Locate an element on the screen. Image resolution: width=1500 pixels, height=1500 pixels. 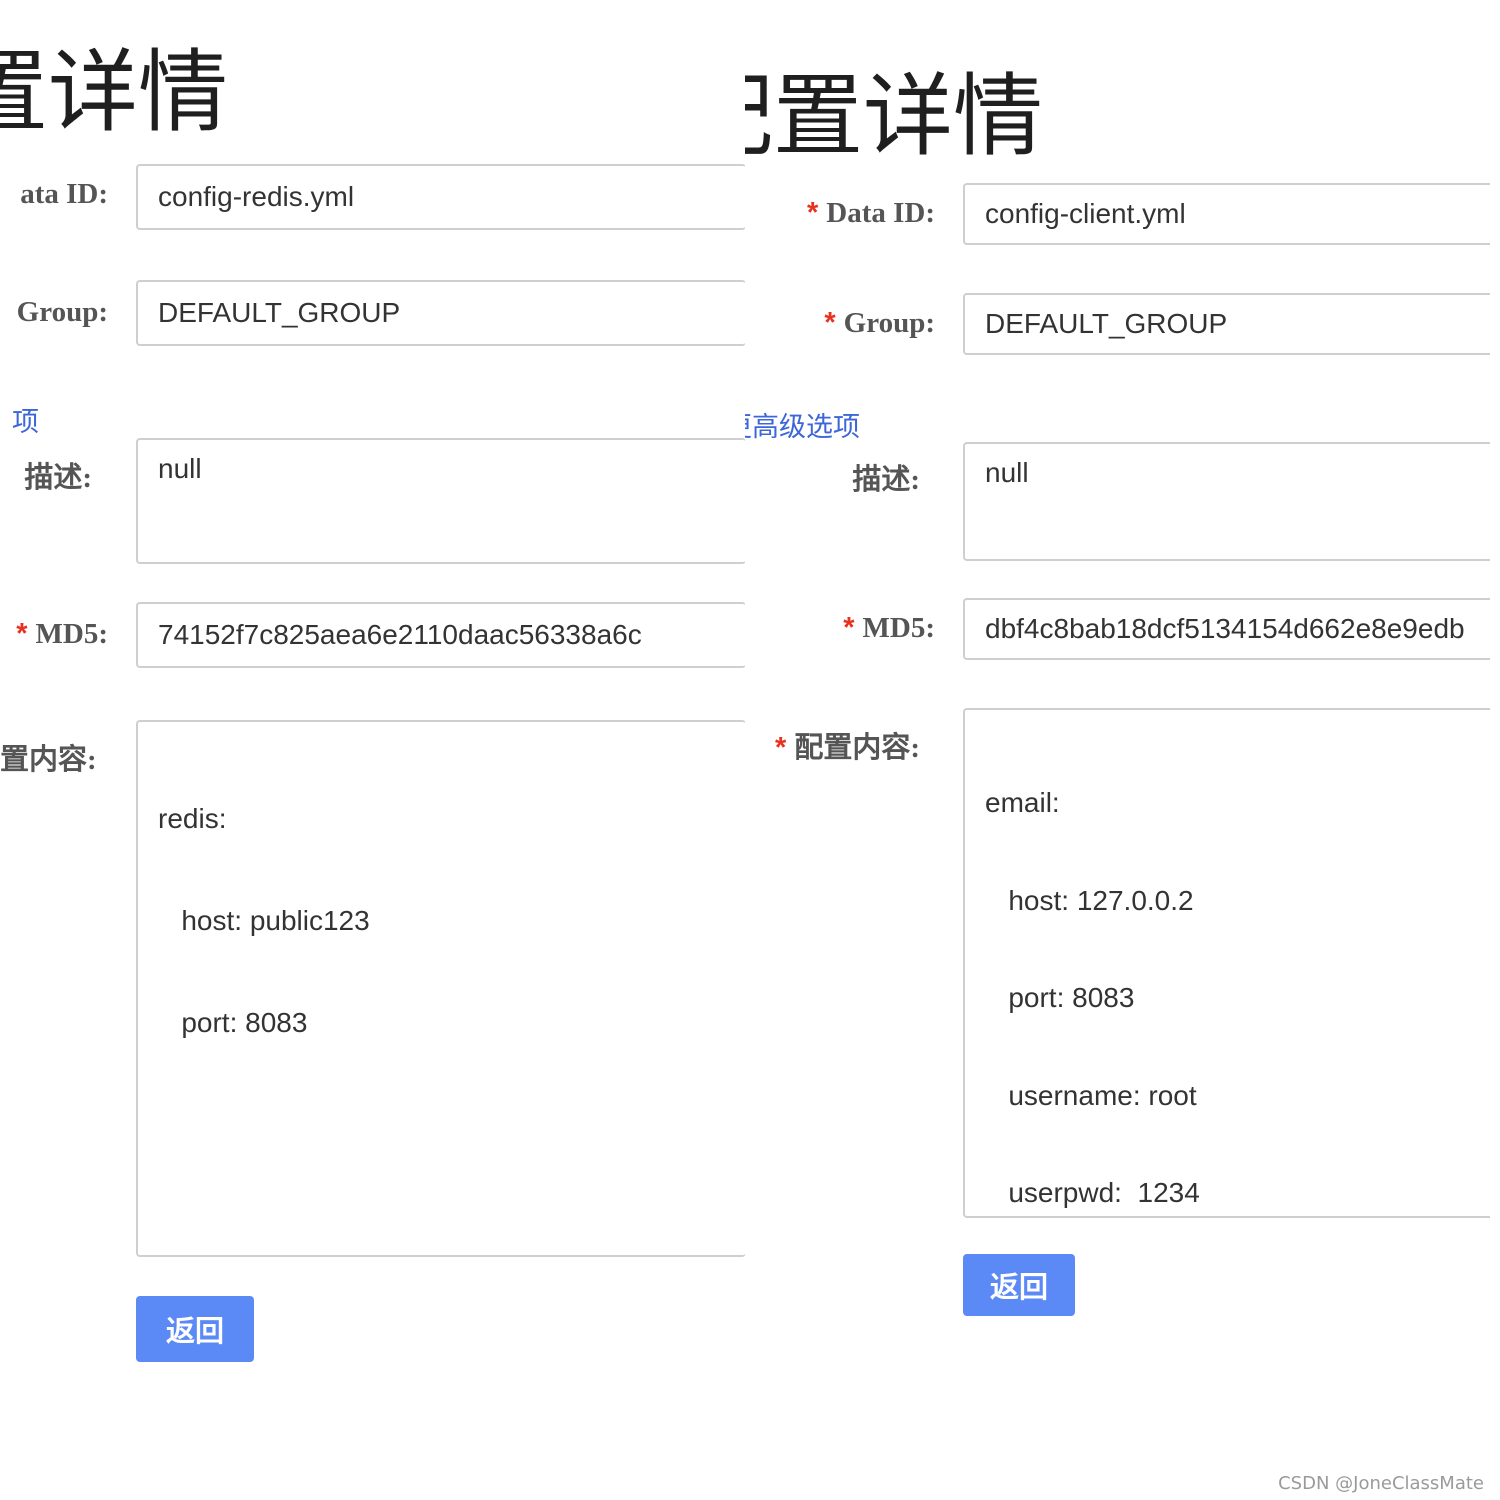
watermark: CSDN @JoneClassMate is located at coordinates (1381, 1483).